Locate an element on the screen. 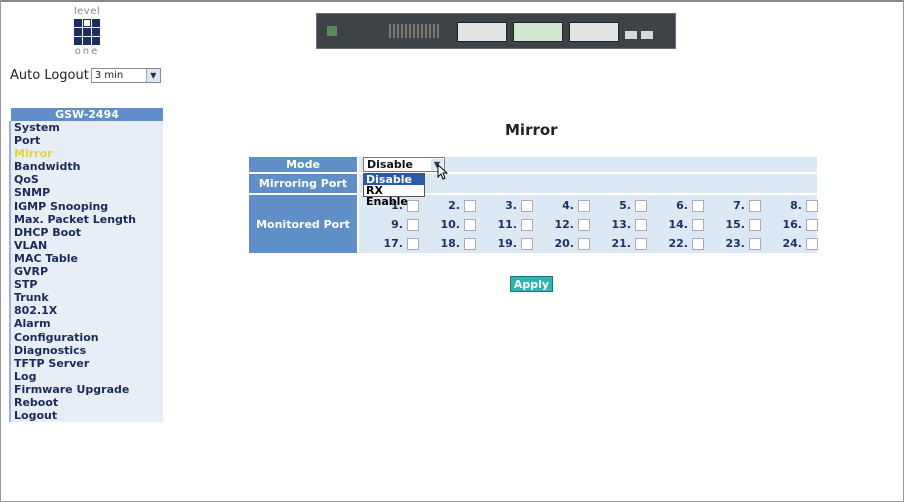 The width and height of the screenshot is (904, 502). monitored-port-20: 20. is located at coordinates (558, 243).